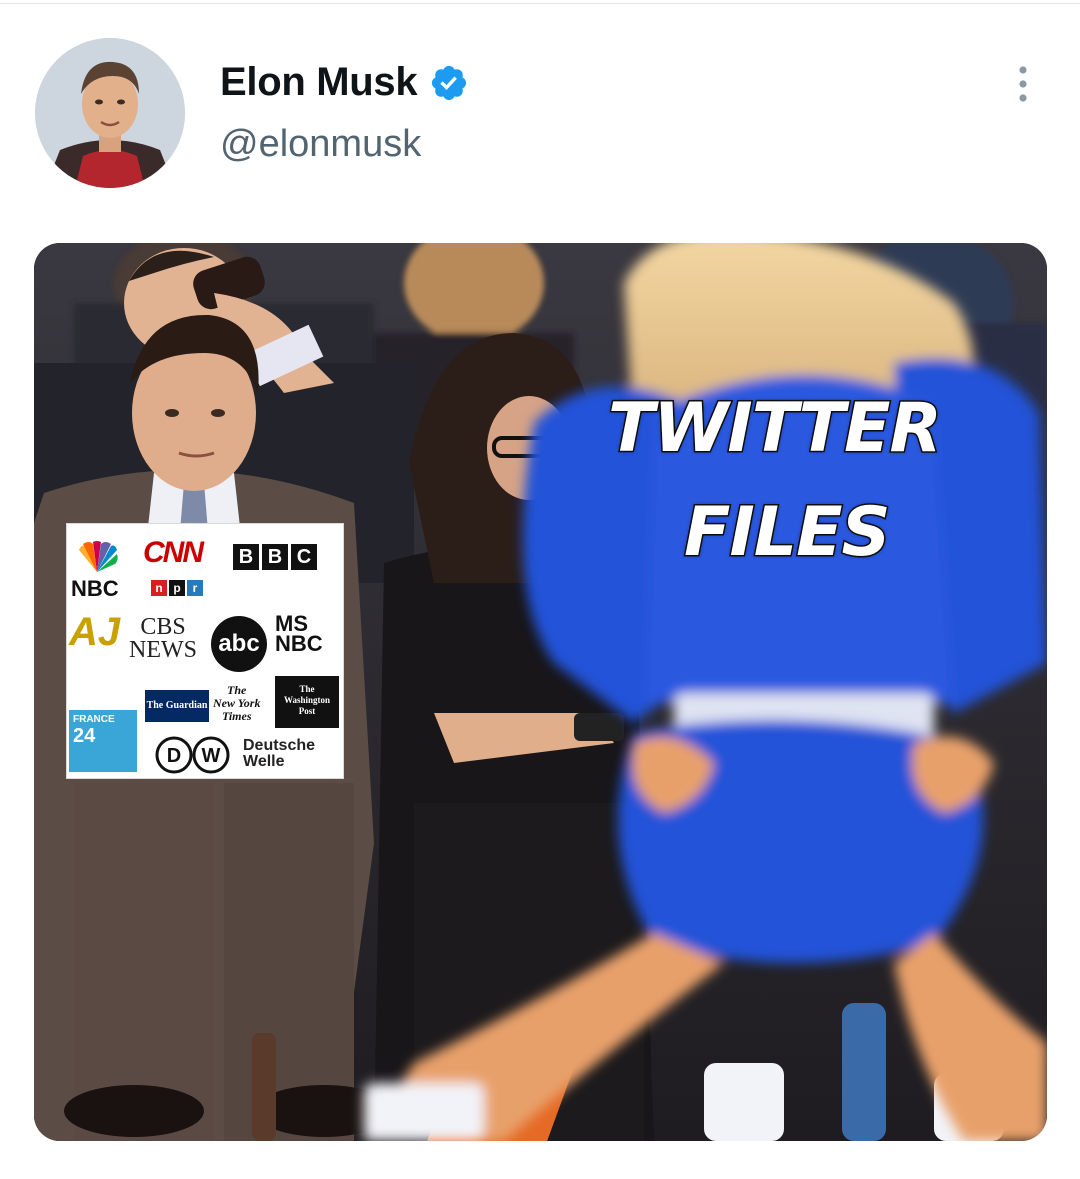 The image size is (1080, 1179). What do you see at coordinates (177, 706) in the screenshot?
I see `logo-guardian: The Guardian` at bounding box center [177, 706].